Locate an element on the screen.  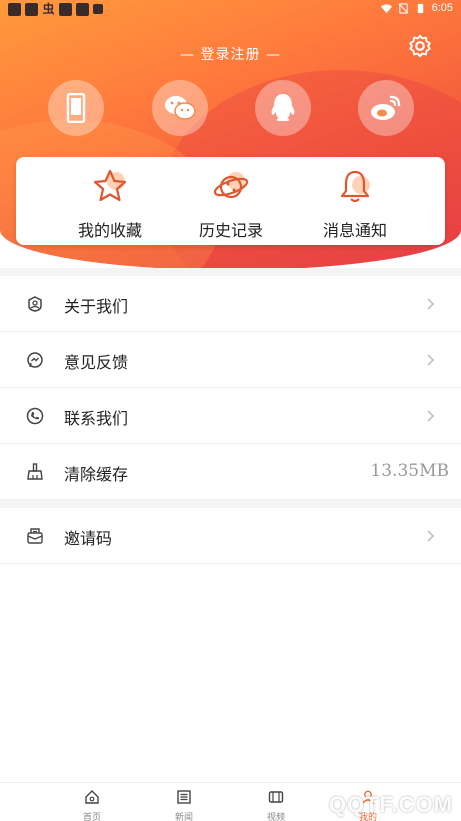
planet-icon is located at coordinates (231, 185).